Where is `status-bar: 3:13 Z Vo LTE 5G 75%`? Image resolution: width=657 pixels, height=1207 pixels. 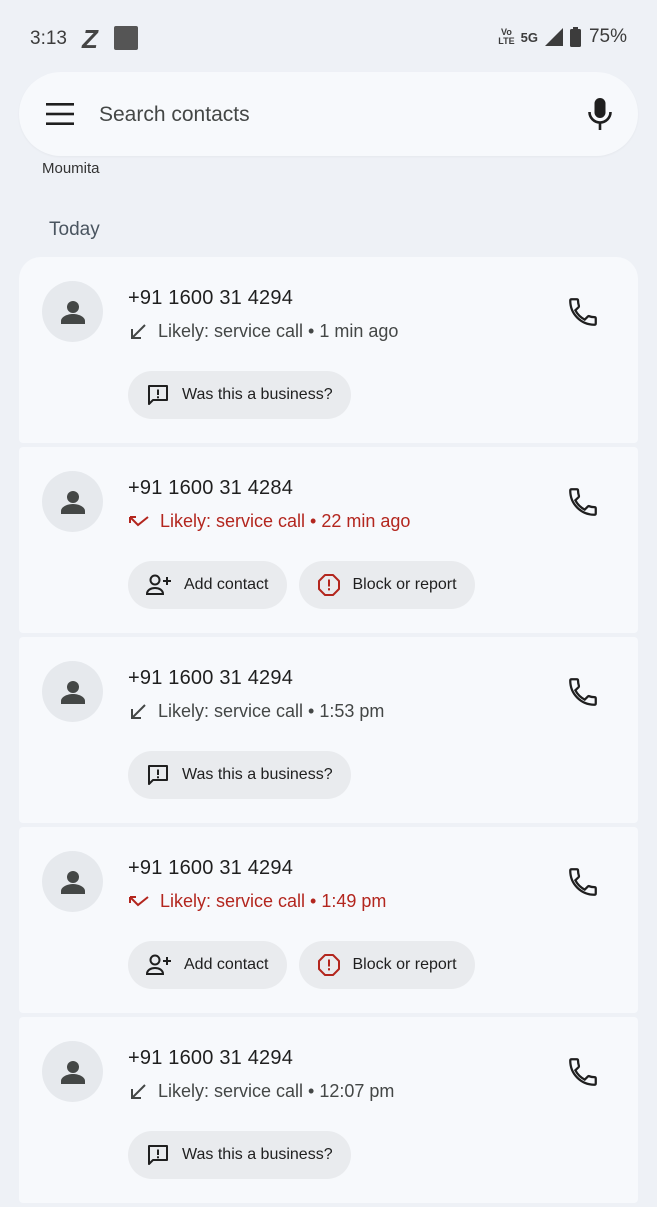
status-bar: 3:13 Z Vo LTE 5G 75% is located at coordinates (328, 39).